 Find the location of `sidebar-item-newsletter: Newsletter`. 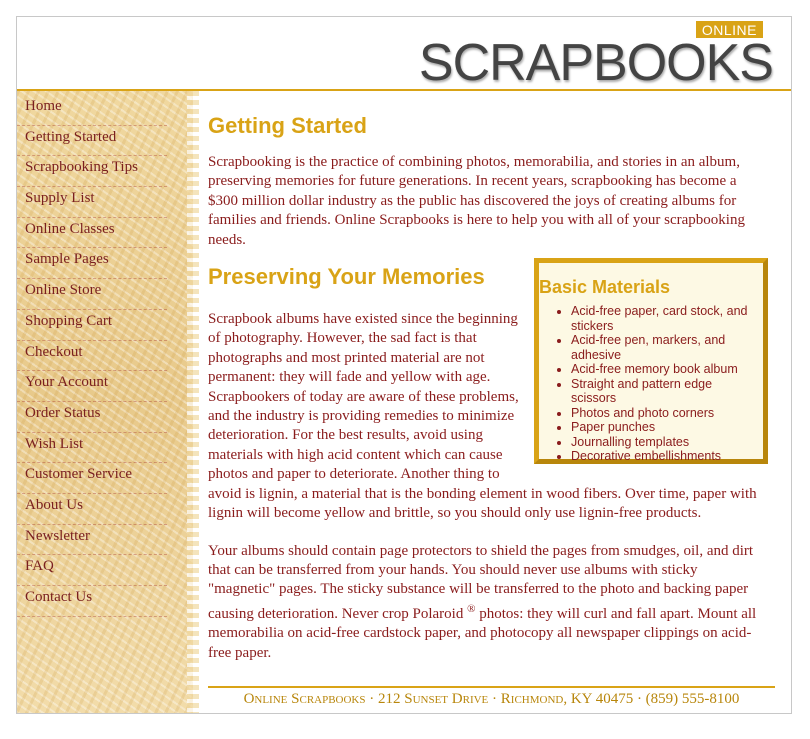

sidebar-item-newsletter: Newsletter is located at coordinates (92, 540).